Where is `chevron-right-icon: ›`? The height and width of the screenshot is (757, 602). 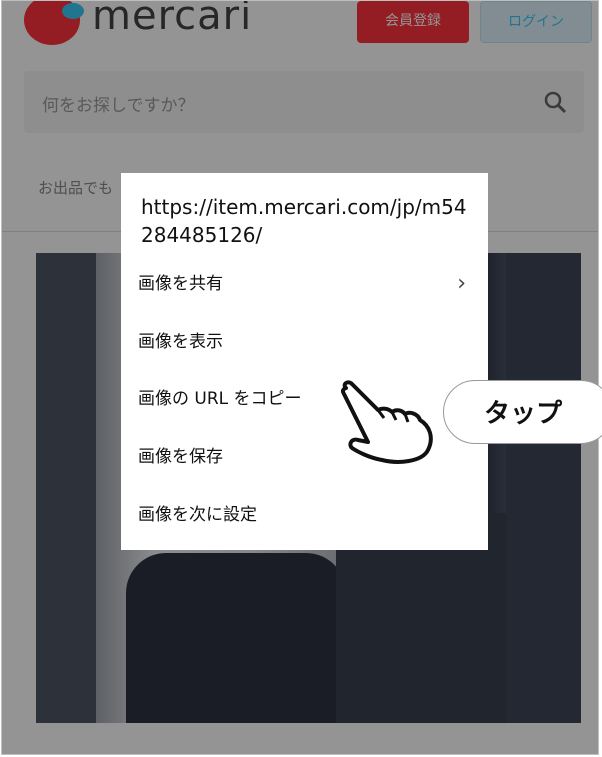
chevron-right-icon: › is located at coordinates (461, 283).